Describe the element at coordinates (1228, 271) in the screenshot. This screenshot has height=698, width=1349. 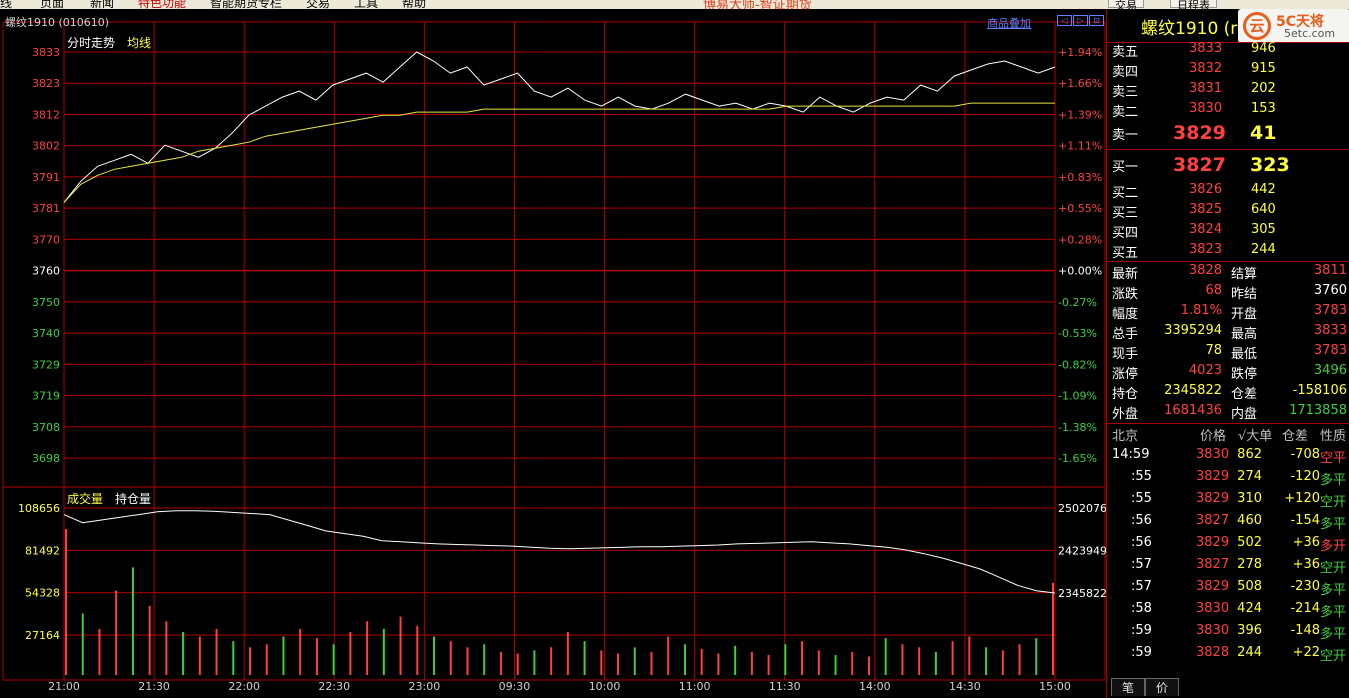
I see `stat-row: 最新 3828 结算 3811` at that location.